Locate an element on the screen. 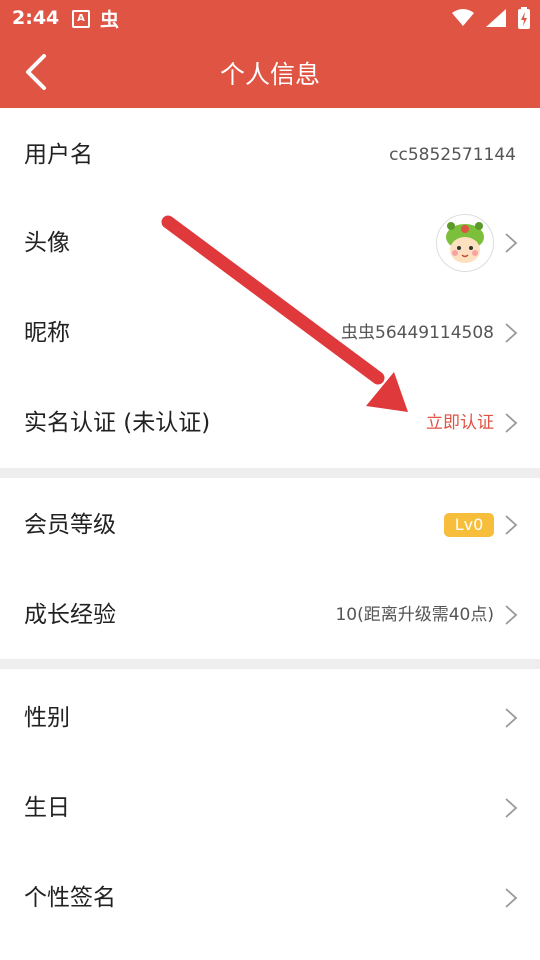  nickname-label: 昵称 is located at coordinates (47, 333).